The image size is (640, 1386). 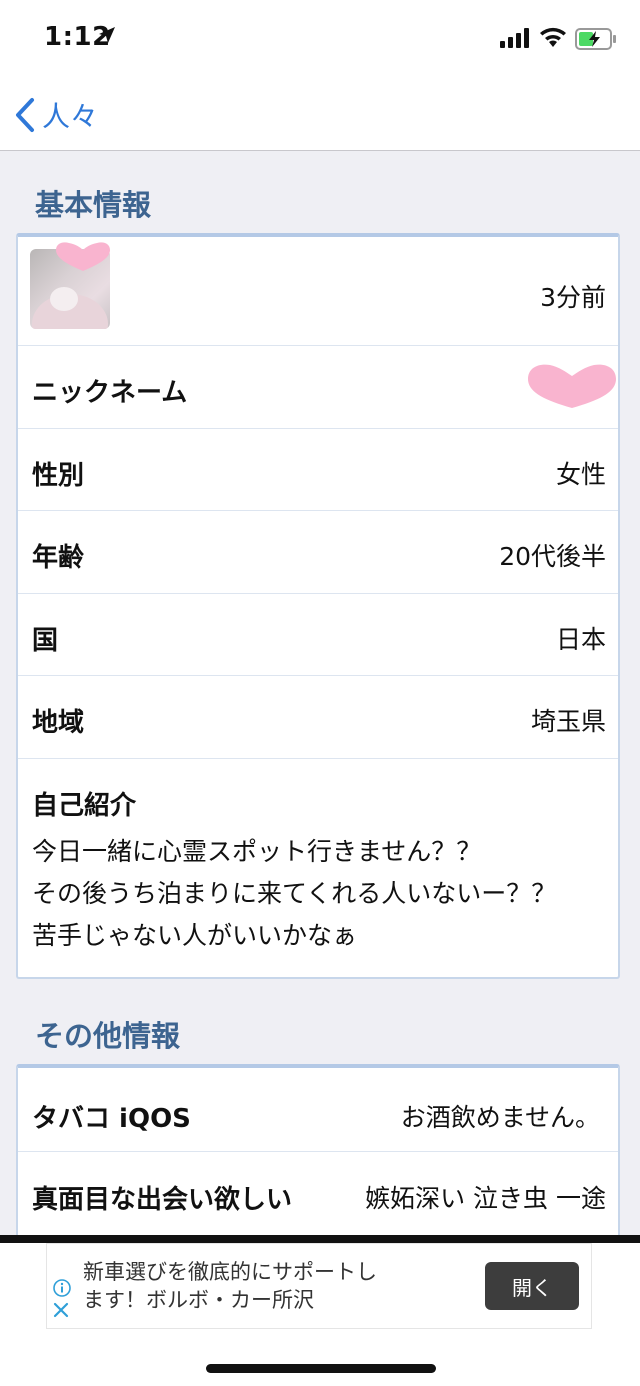 I want to click on signal-icon, so click(x=514, y=38).